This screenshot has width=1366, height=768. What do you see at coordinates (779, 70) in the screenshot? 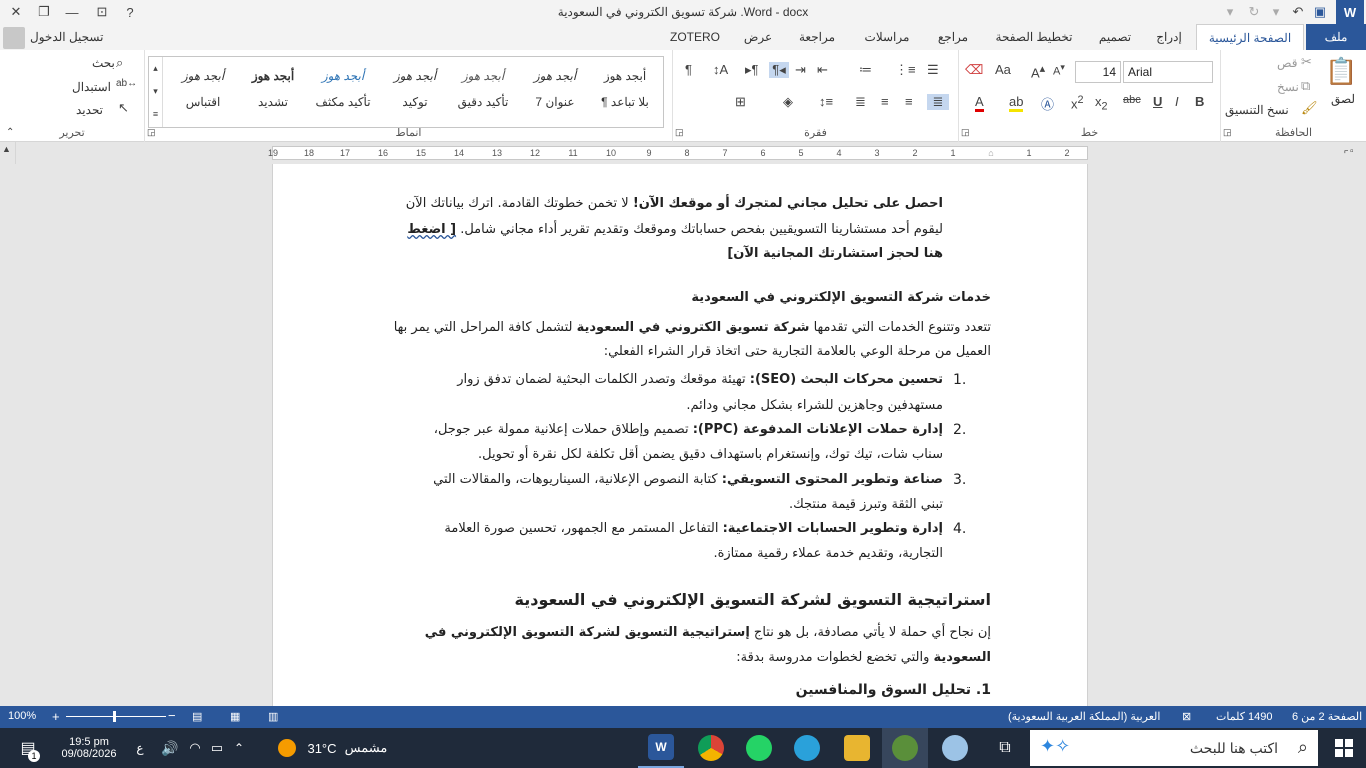
I see `rtl-direction-icon: ¶◂` at bounding box center [779, 70].